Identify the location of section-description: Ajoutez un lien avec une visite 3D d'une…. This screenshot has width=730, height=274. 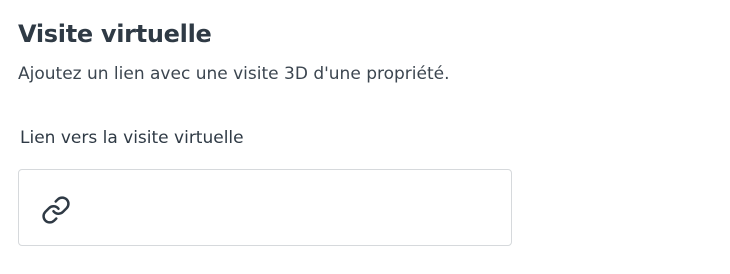
(234, 74).